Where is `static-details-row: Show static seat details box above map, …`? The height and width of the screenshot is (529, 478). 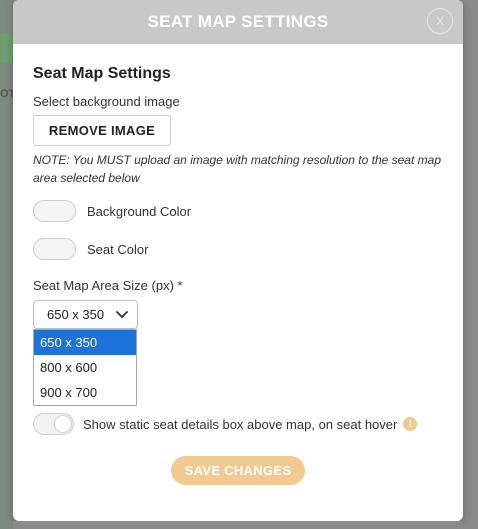 static-details-row: Show static seat details box above map, … is located at coordinates (225, 424).